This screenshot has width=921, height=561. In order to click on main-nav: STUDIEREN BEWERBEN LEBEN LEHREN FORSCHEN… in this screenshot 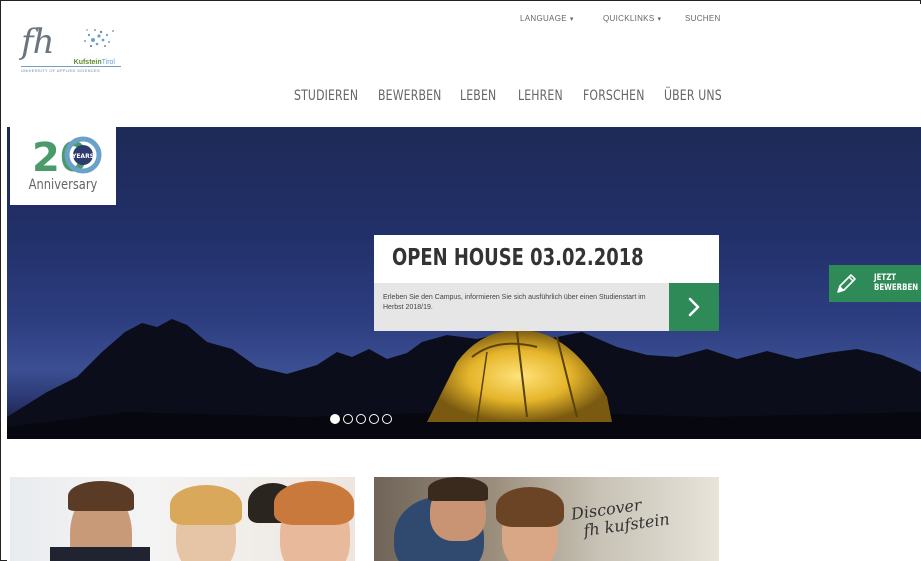, I will do `click(464, 99)`.